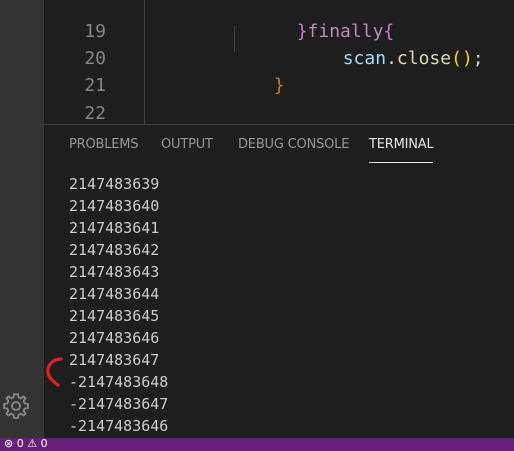 The height and width of the screenshot is (451, 514). Describe the element at coordinates (114, 228) in the screenshot. I see `terminal-line: 2147483641` at that location.